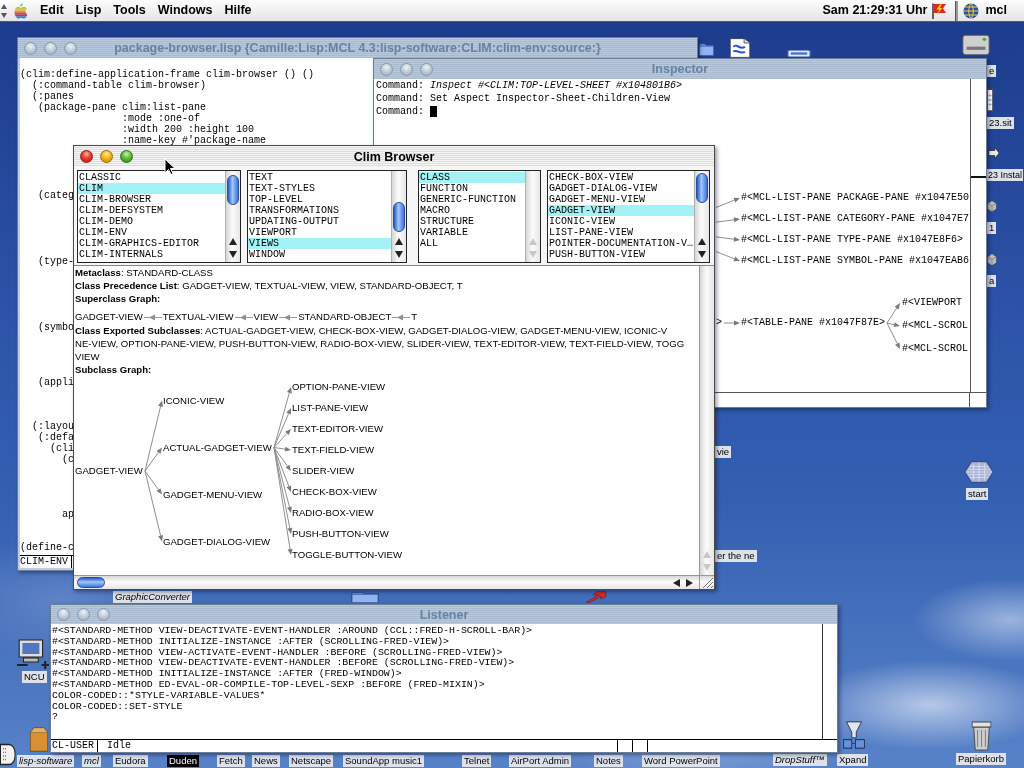 The height and width of the screenshot is (768, 1024). I want to click on icon-label: GraphicConverter, so click(152, 597).